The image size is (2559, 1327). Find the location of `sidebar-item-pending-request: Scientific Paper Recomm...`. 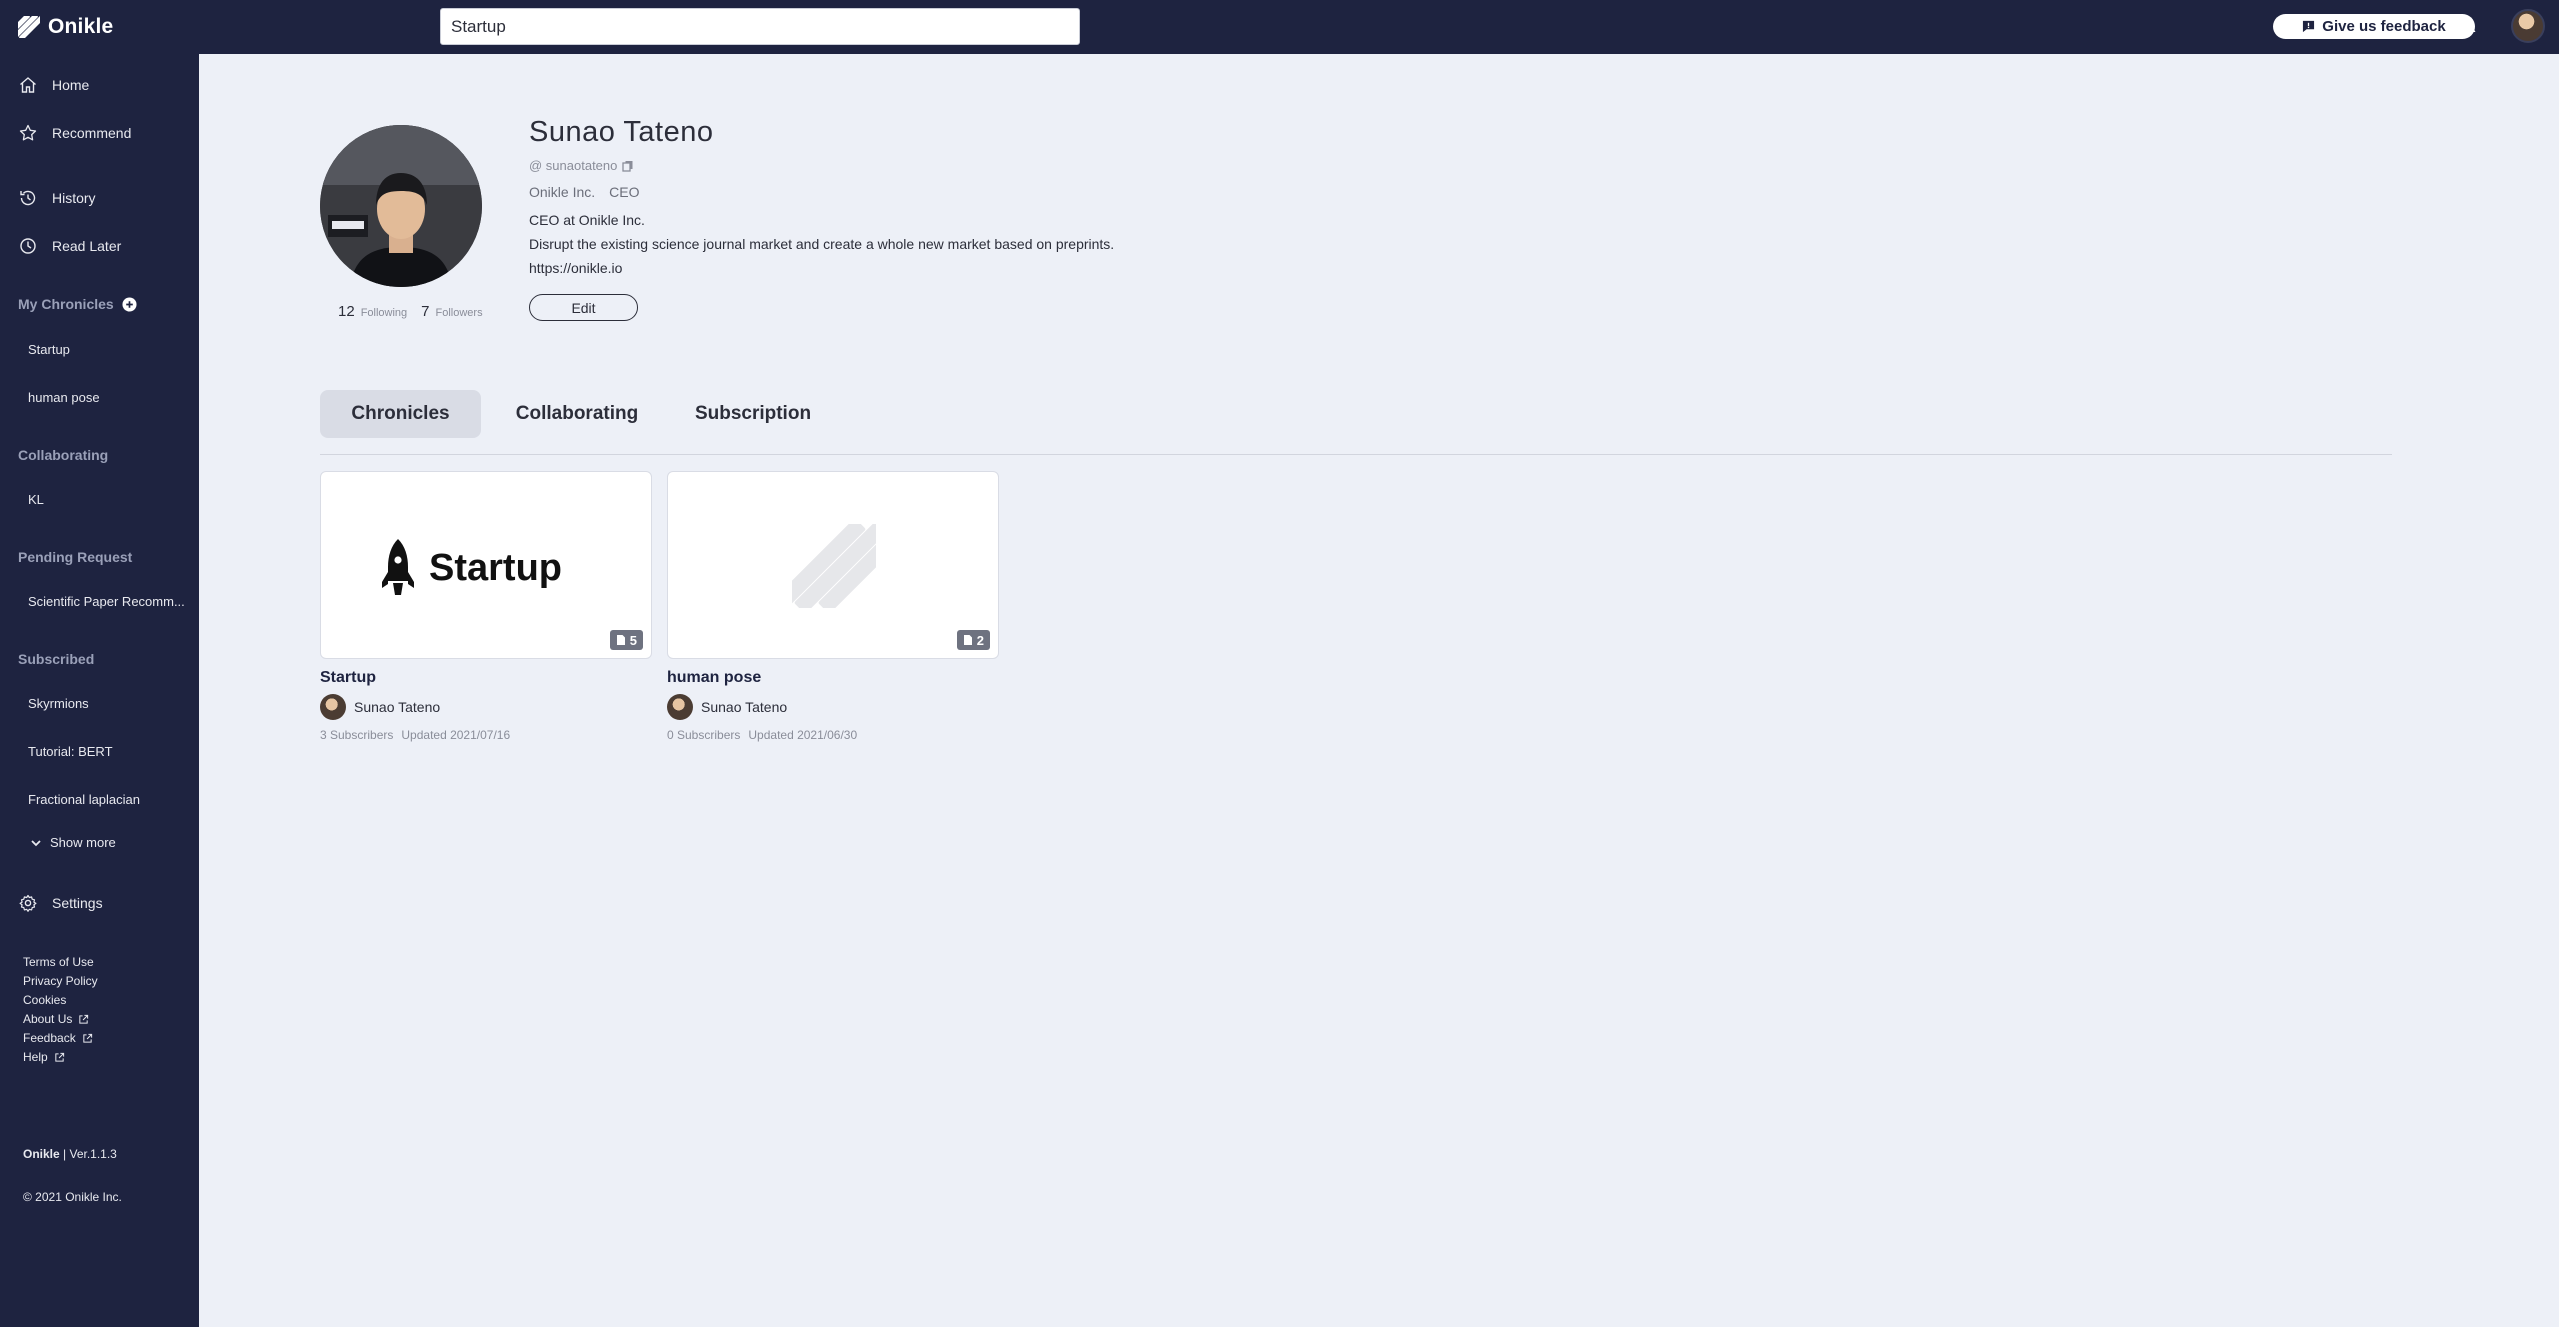

sidebar-item-pending-request: Scientific Paper Recomm... is located at coordinates (110, 601).